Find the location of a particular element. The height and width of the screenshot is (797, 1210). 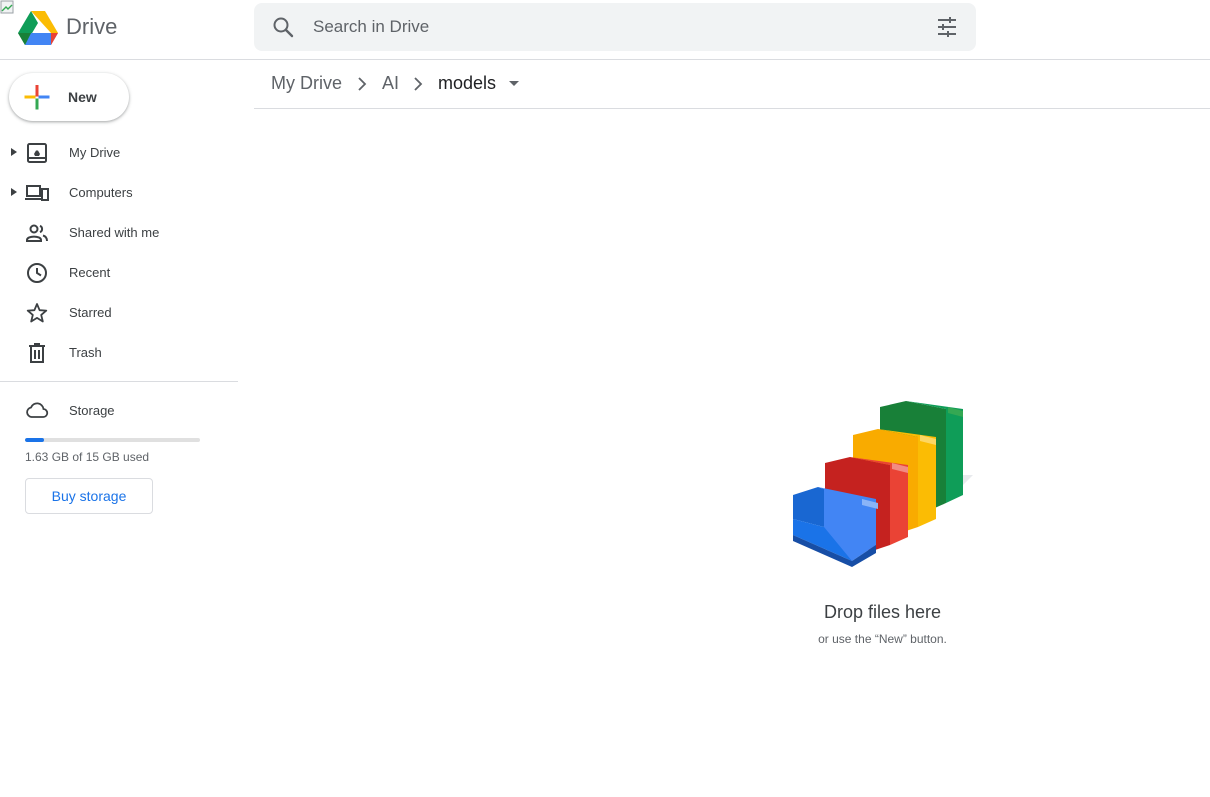

sidebar-item-label: Starred is located at coordinates (90, 312).